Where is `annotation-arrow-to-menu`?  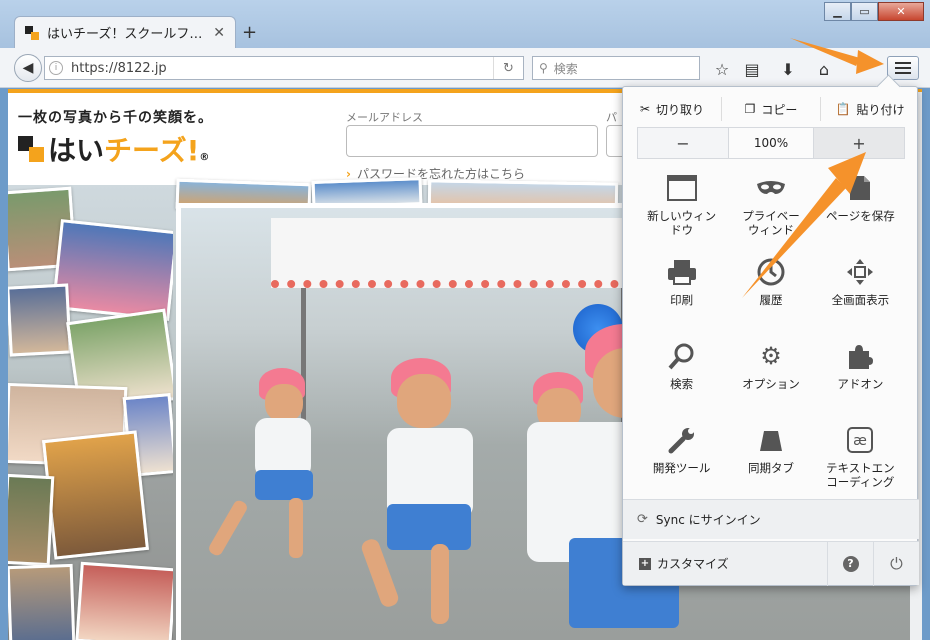
annotation-arrow-to-menu is located at coordinates (837, 56).